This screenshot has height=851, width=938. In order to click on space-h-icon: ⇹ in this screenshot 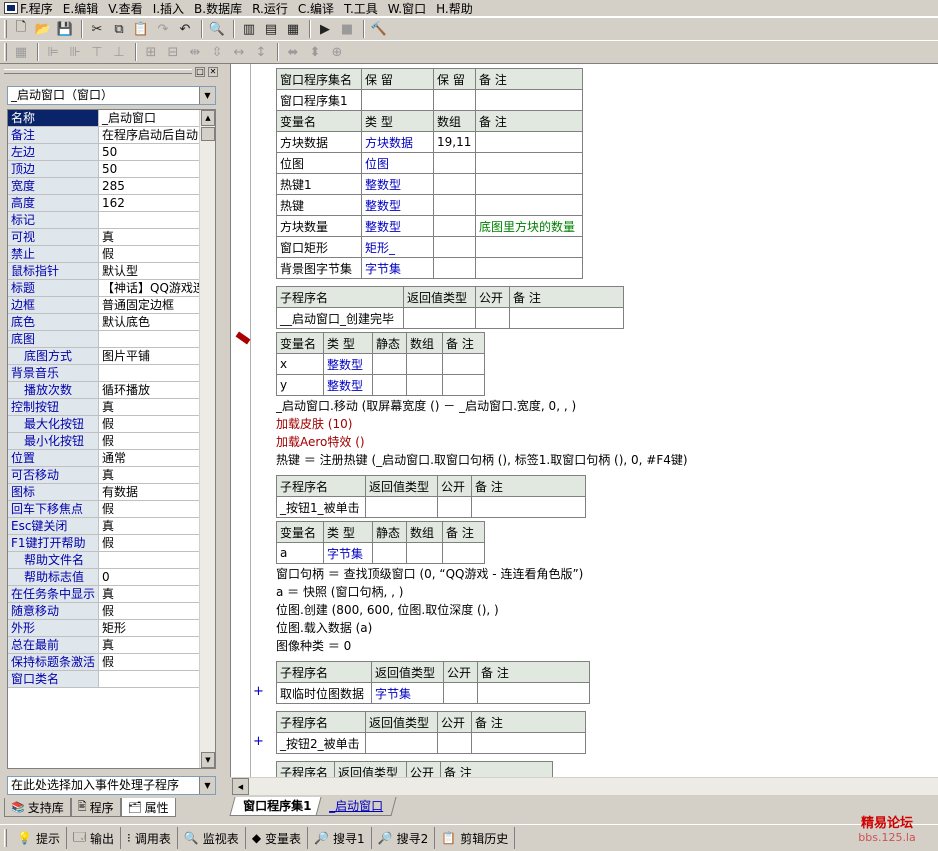, I will do `click(195, 52)`.